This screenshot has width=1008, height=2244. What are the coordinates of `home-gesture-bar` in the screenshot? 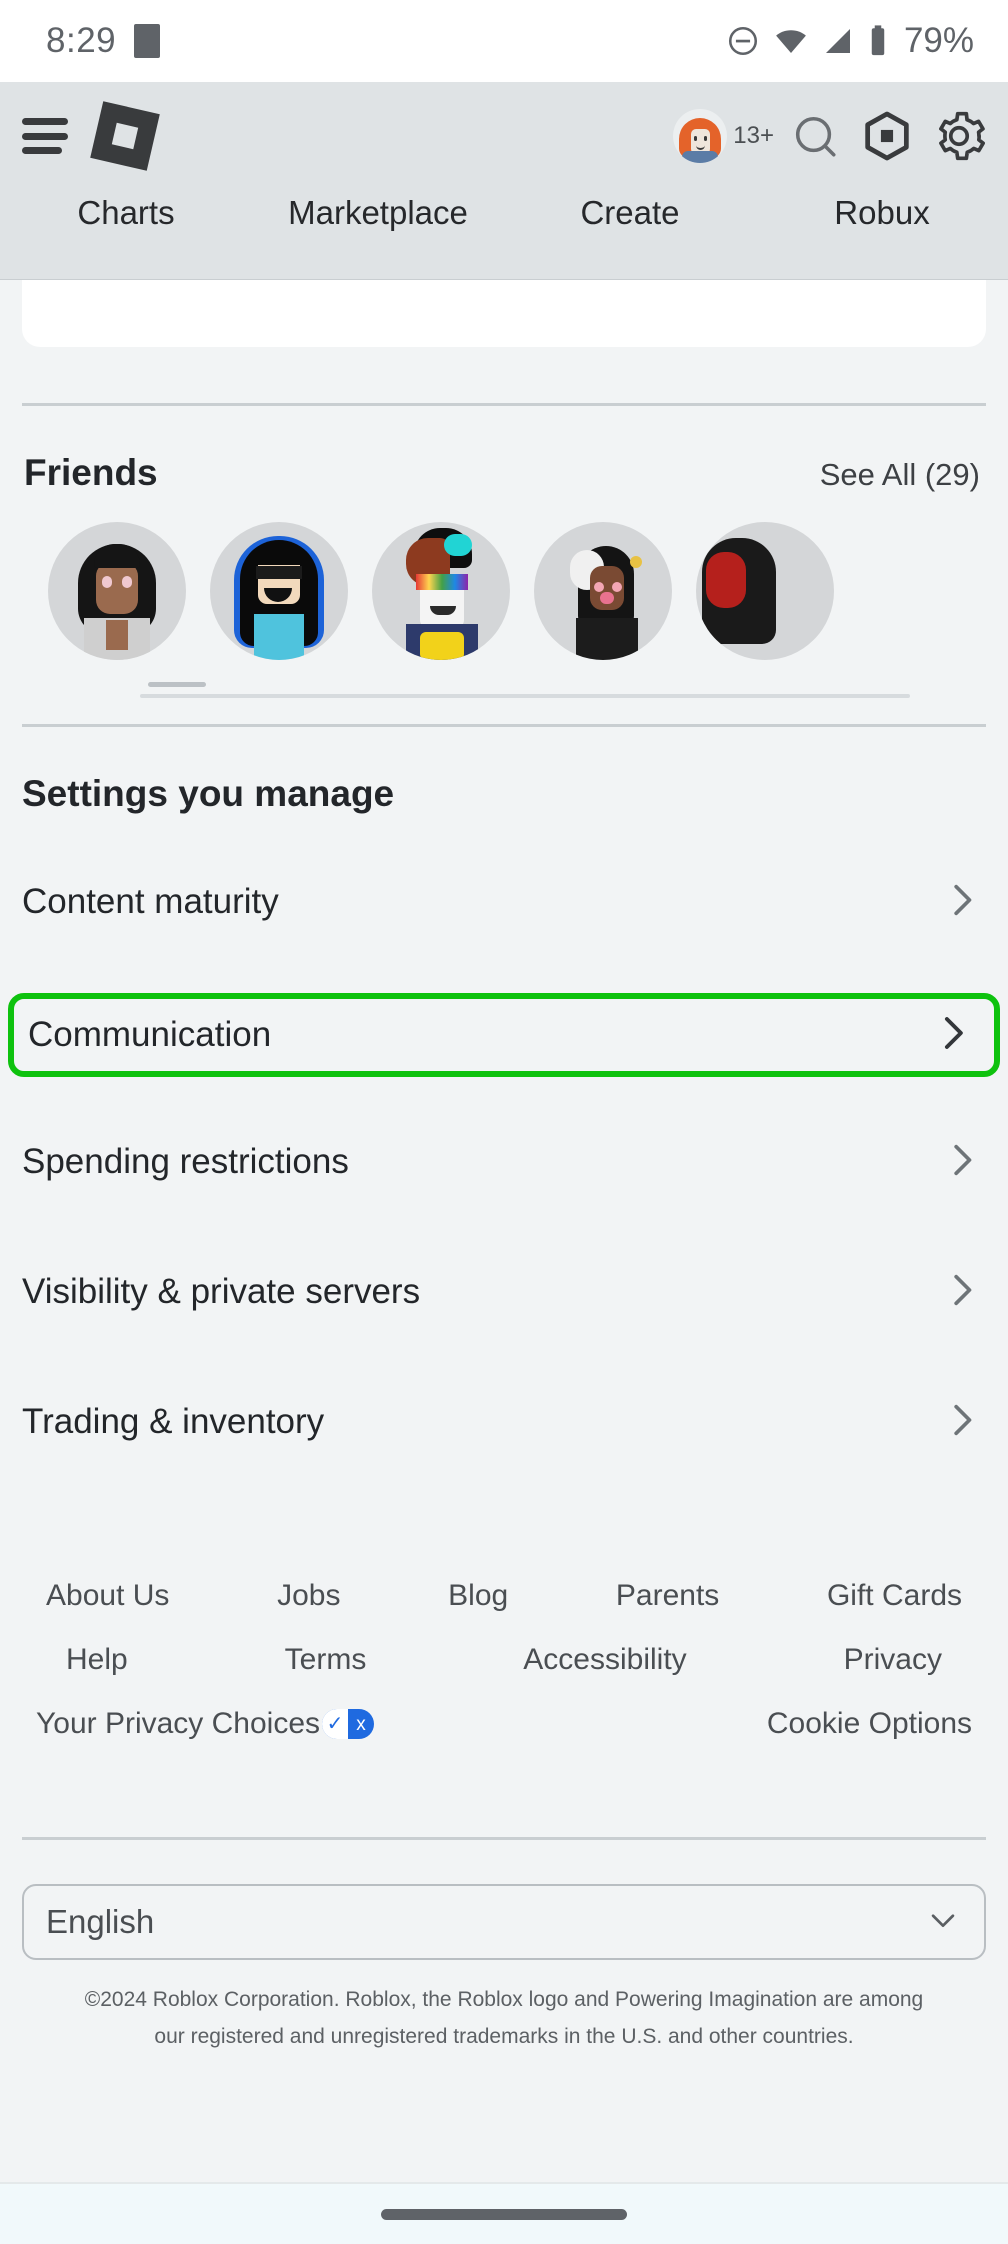 It's located at (504, 2214).